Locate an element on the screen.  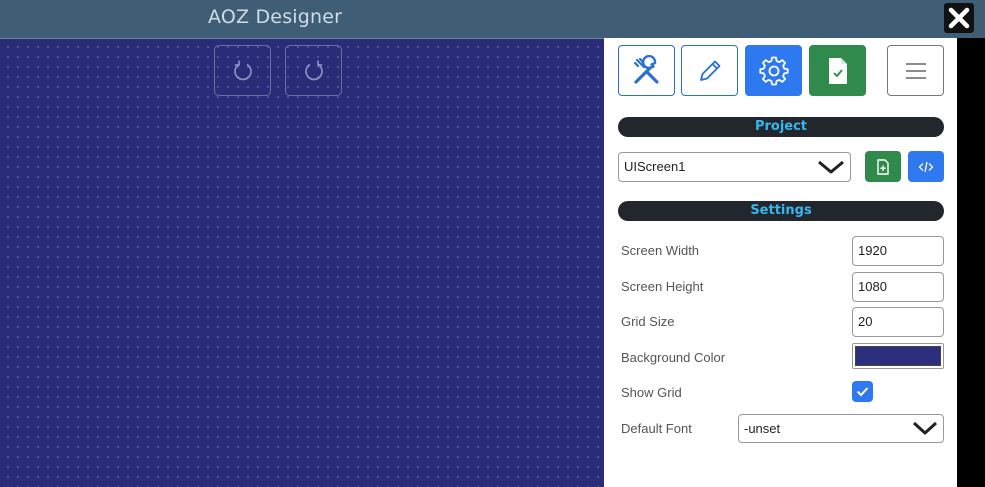
background-color-picker is located at coordinates (898, 356).